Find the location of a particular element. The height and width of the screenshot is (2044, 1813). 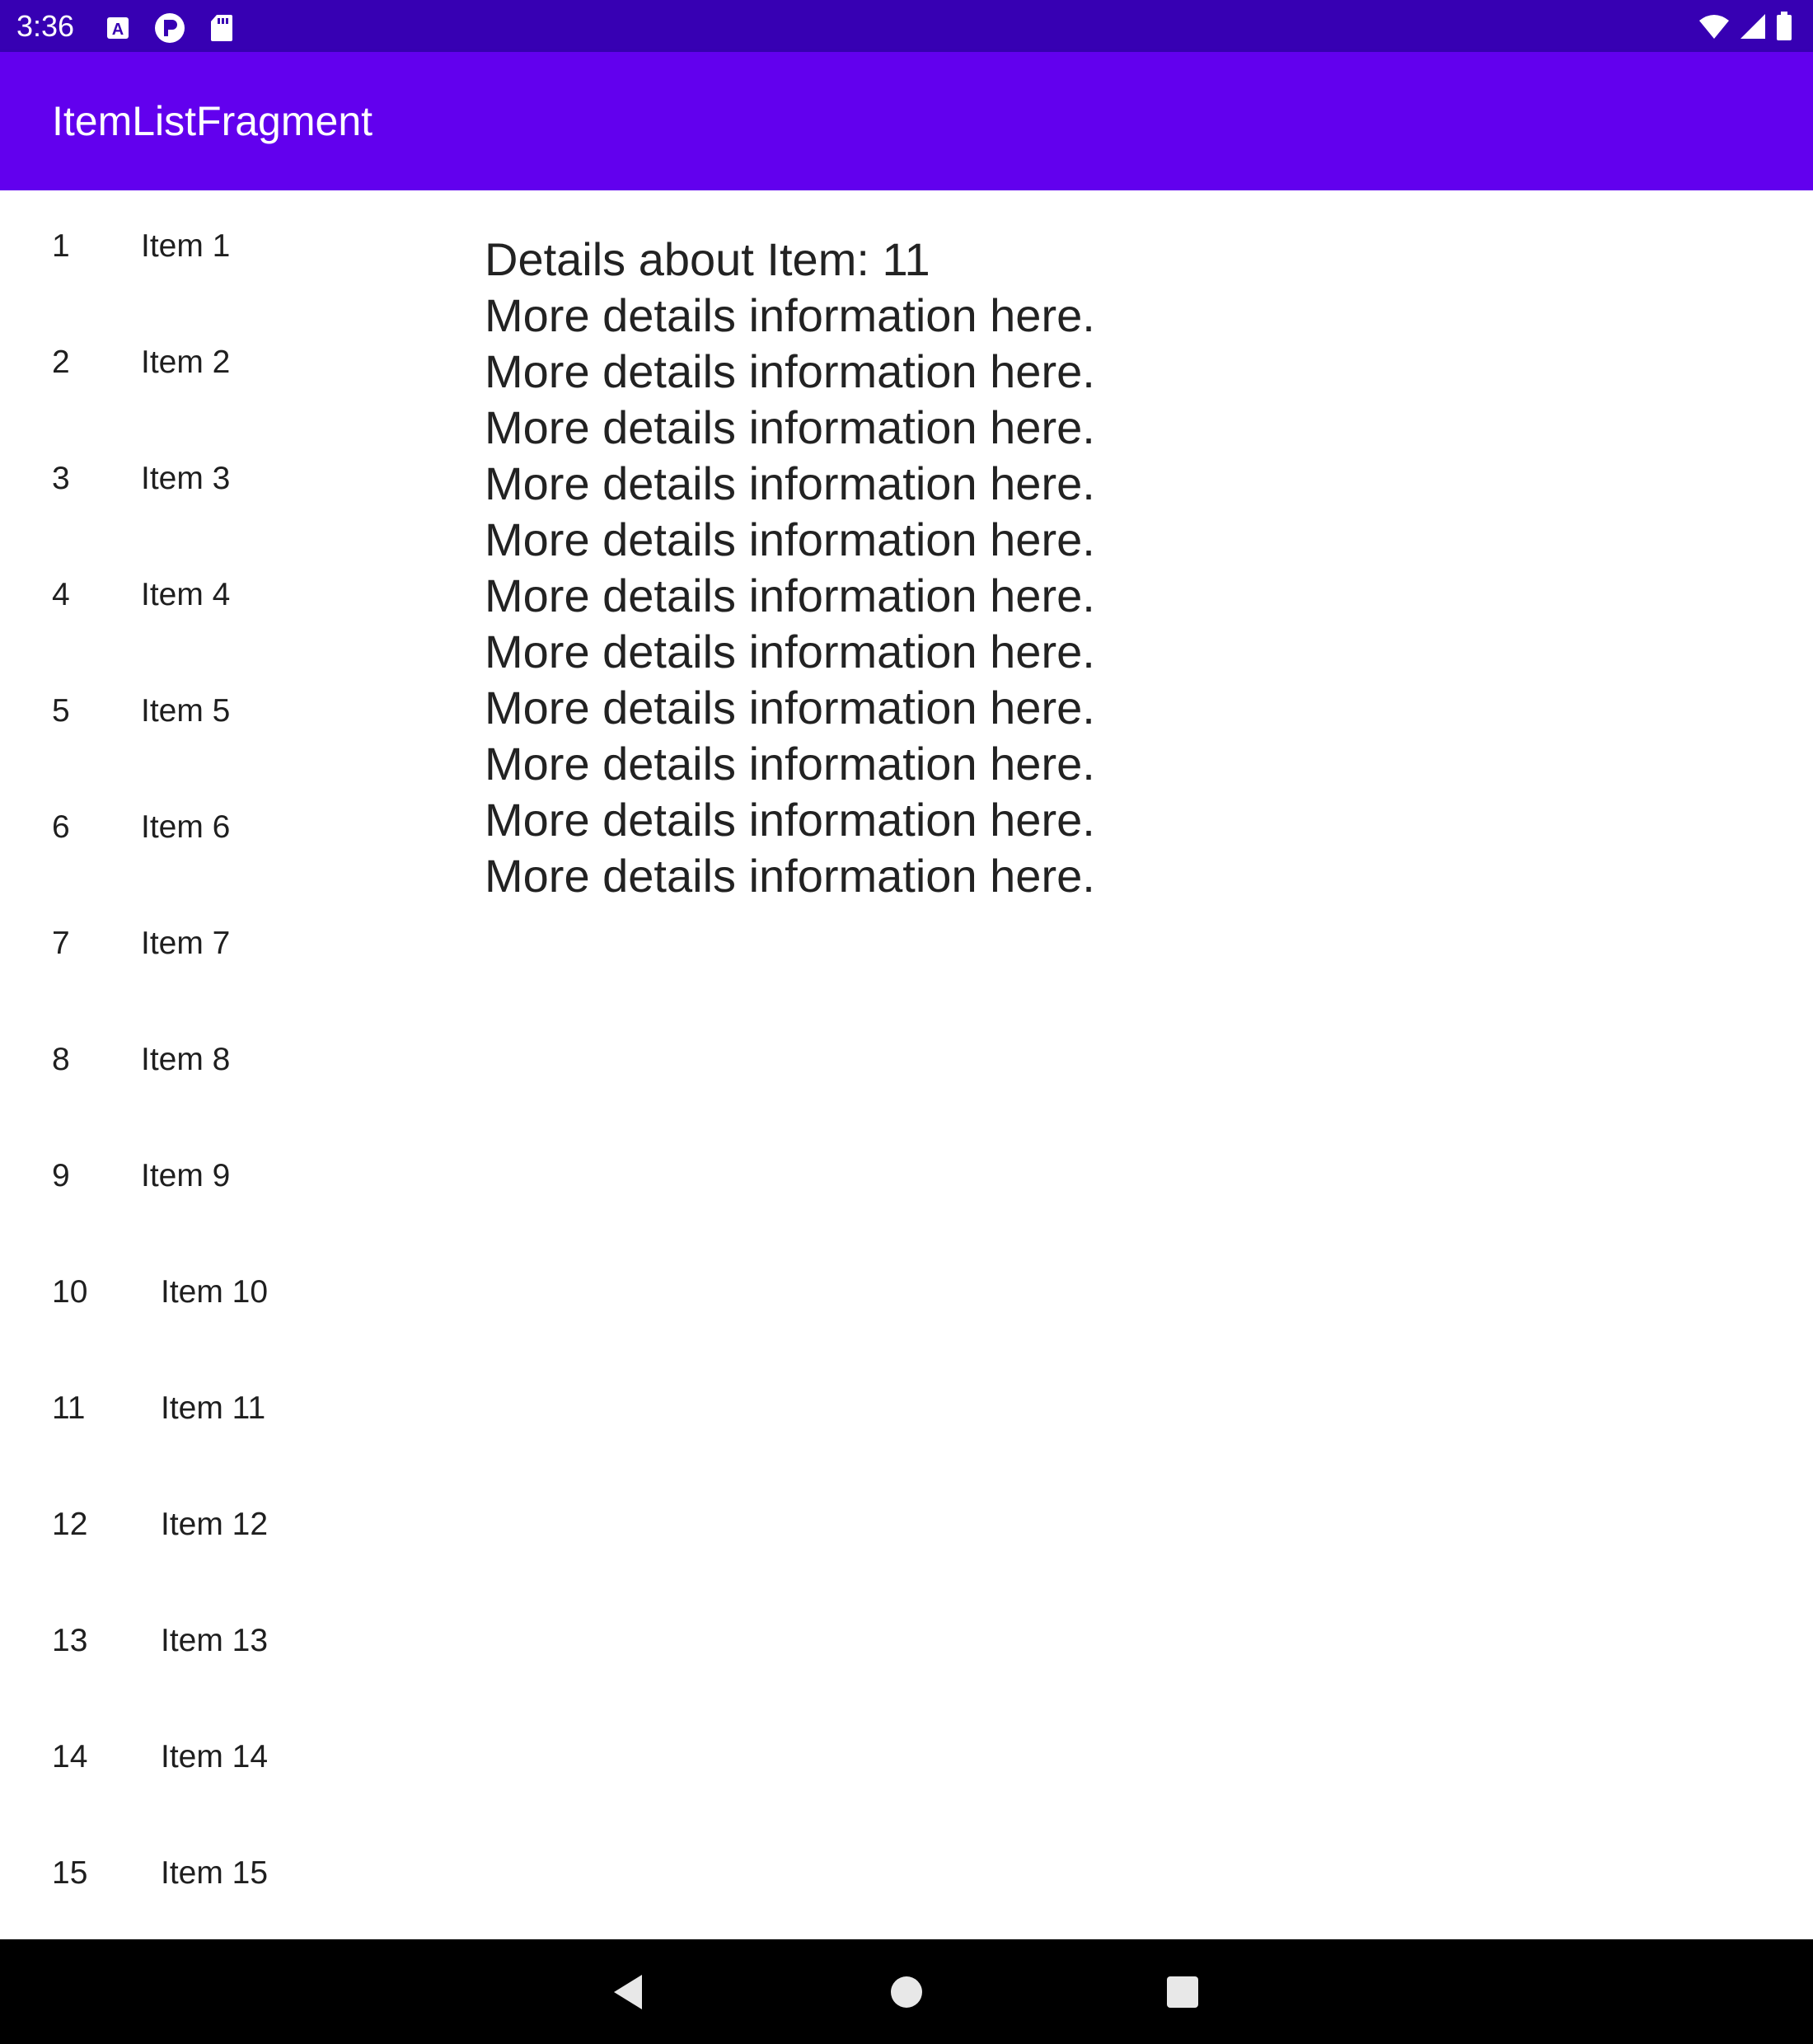

home-button is located at coordinates (906, 1991).